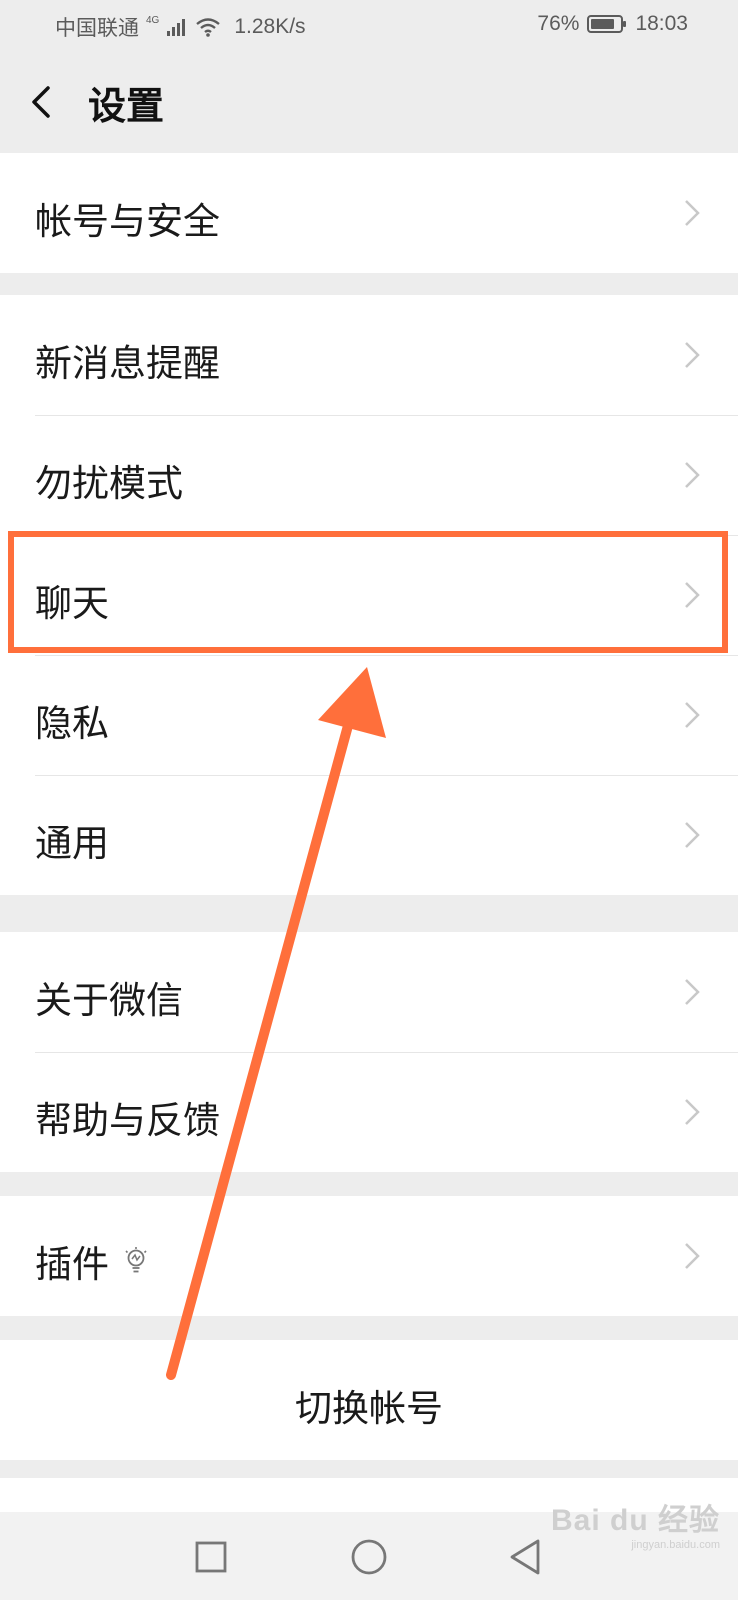 This screenshot has height=1600, width=738. I want to click on setting-chat: 聊天, so click(369, 595).